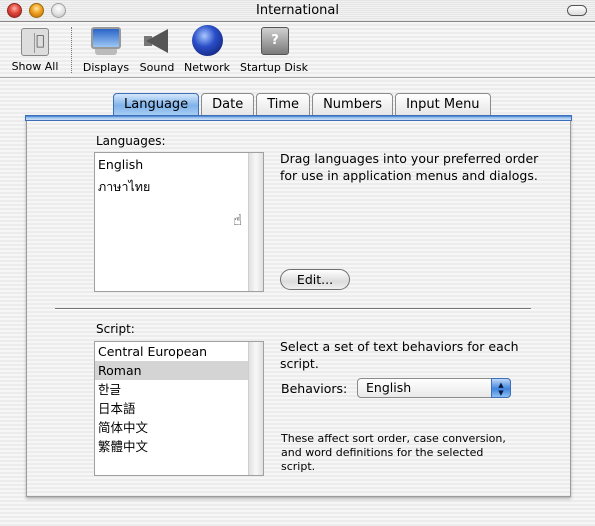 The image size is (595, 526). I want to click on window-title: International, so click(297, 10).